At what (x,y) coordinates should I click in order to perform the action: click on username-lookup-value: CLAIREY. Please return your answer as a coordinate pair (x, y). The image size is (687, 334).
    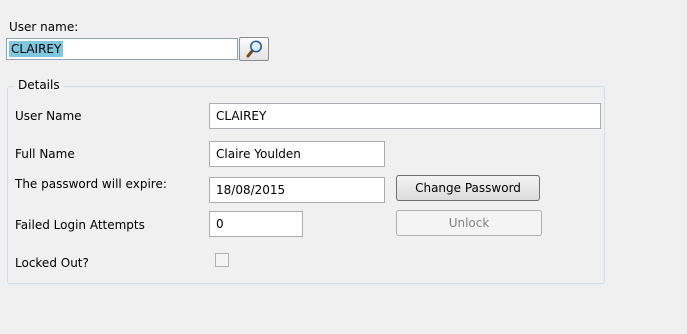
    Looking at the image, I should click on (36, 49).